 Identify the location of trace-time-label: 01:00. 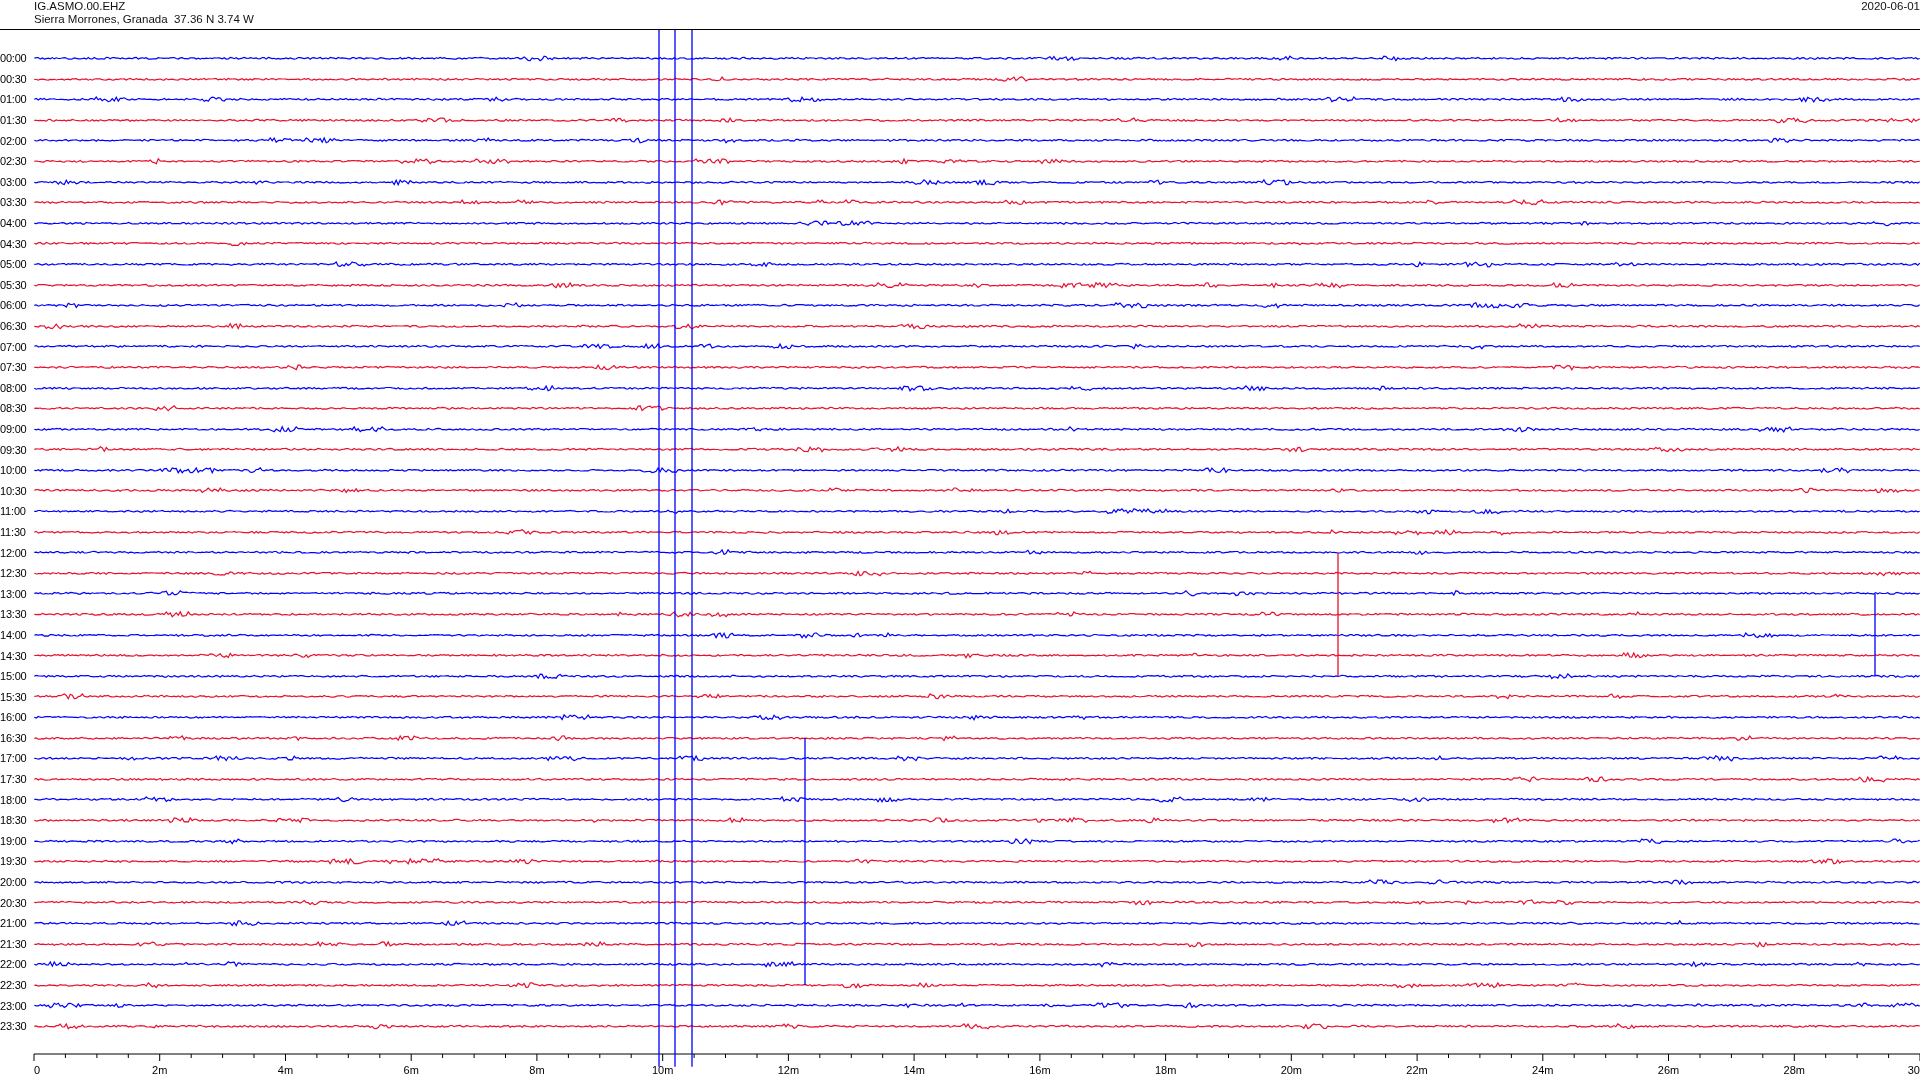
(14, 99).